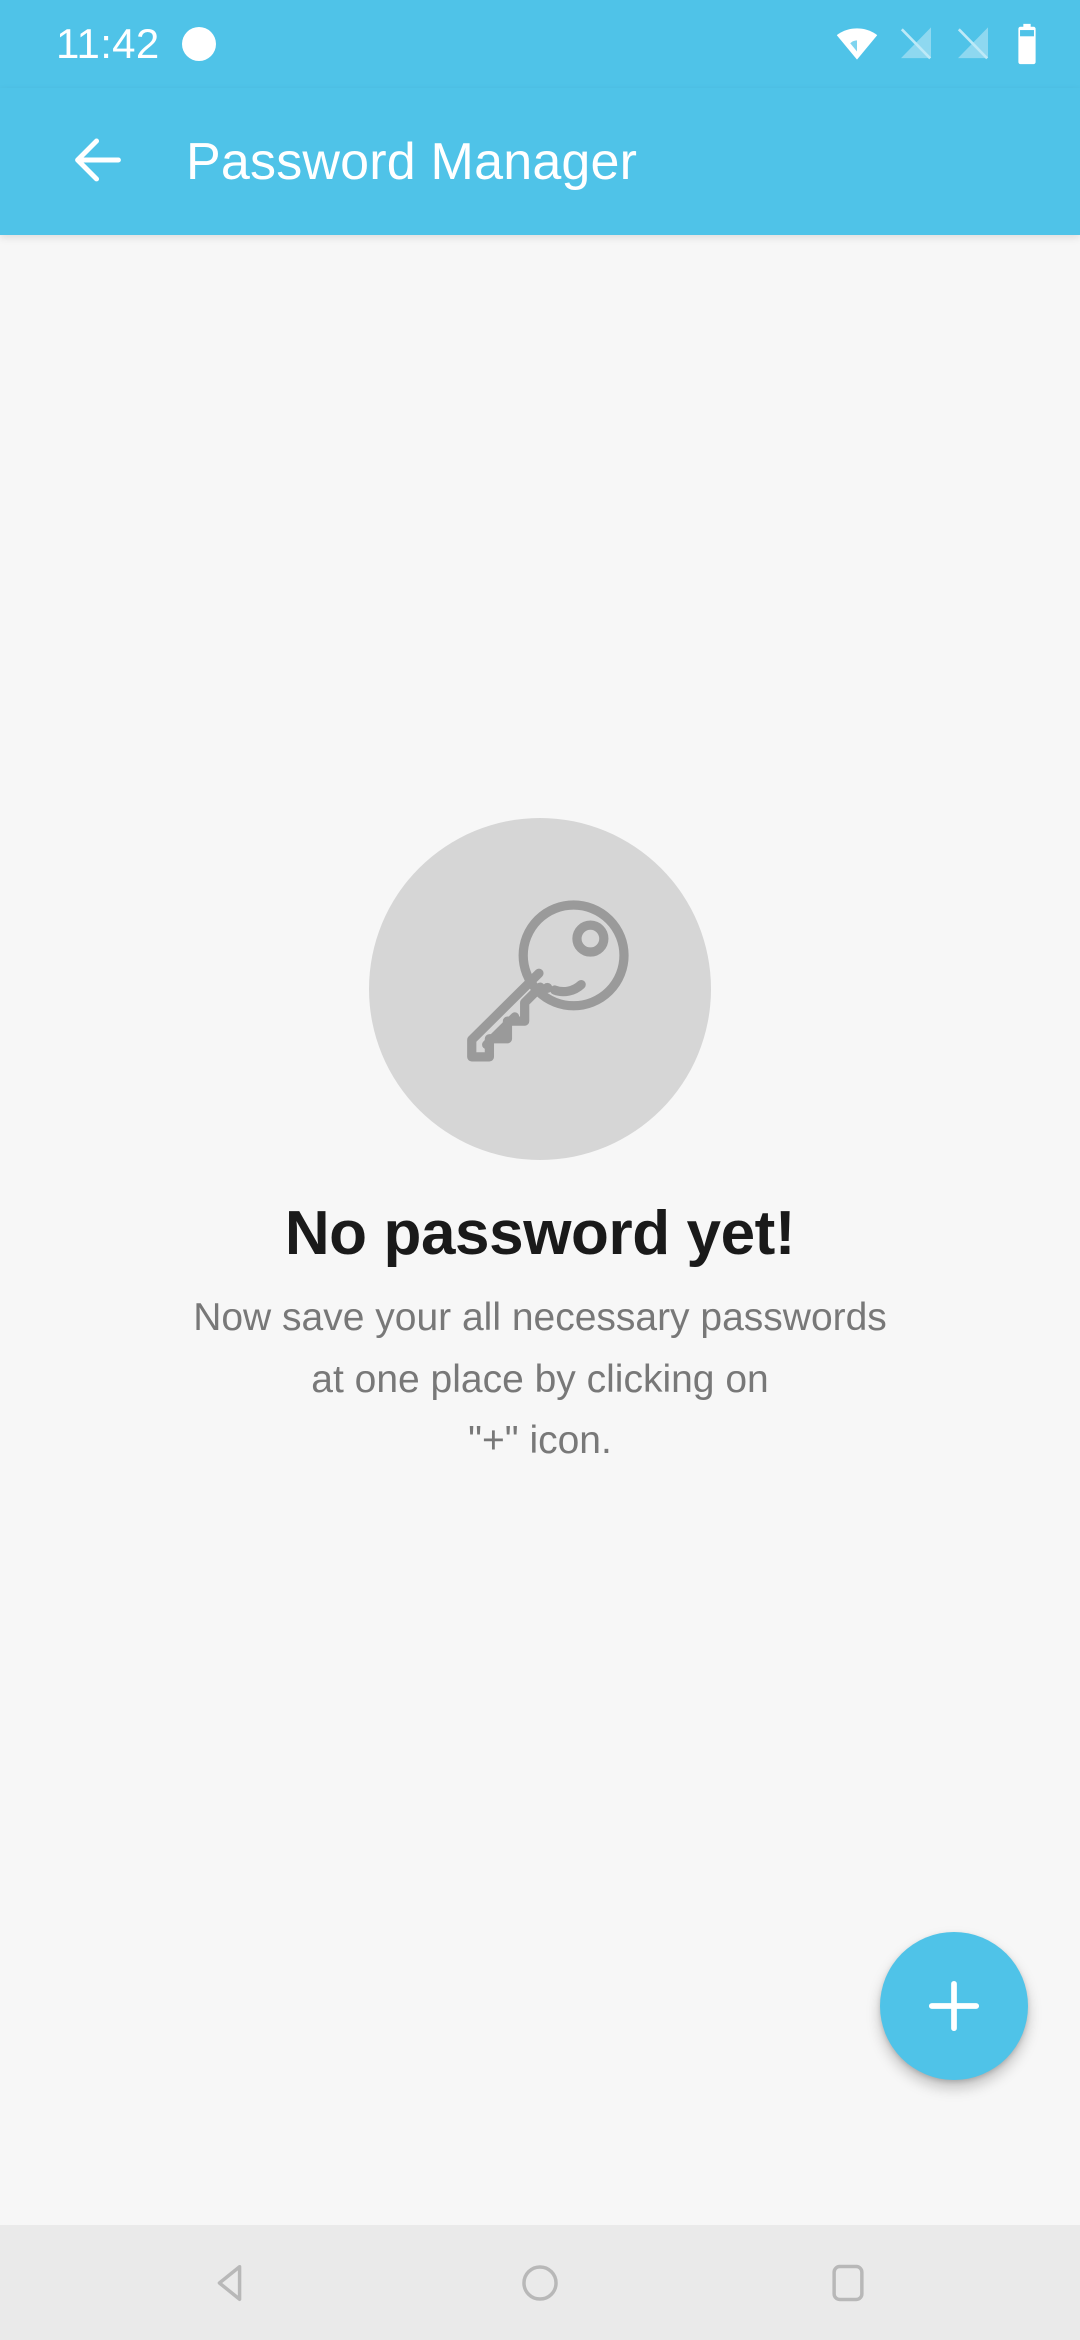 Image resolution: width=1080 pixels, height=2340 pixels. I want to click on back-button, so click(98, 162).